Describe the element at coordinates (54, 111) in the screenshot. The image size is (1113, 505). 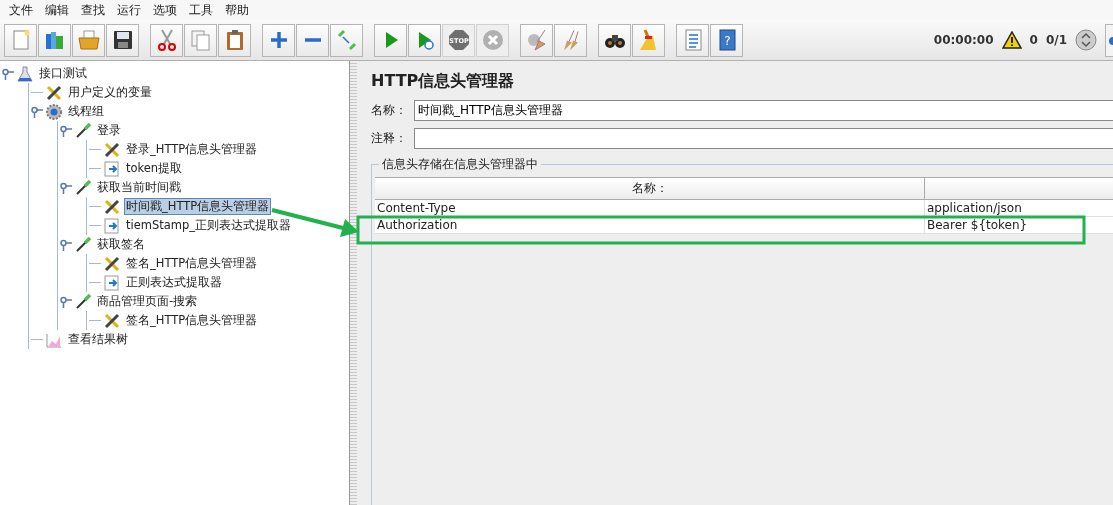
I see `gear-icon` at that location.